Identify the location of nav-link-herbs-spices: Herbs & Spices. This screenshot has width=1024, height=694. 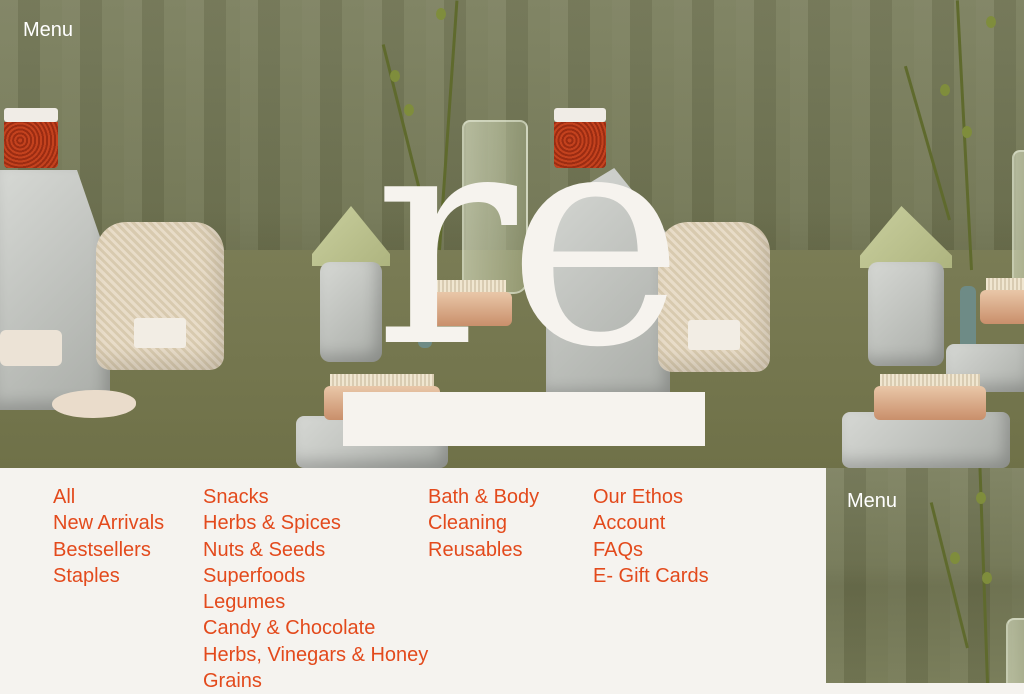
(315, 523).